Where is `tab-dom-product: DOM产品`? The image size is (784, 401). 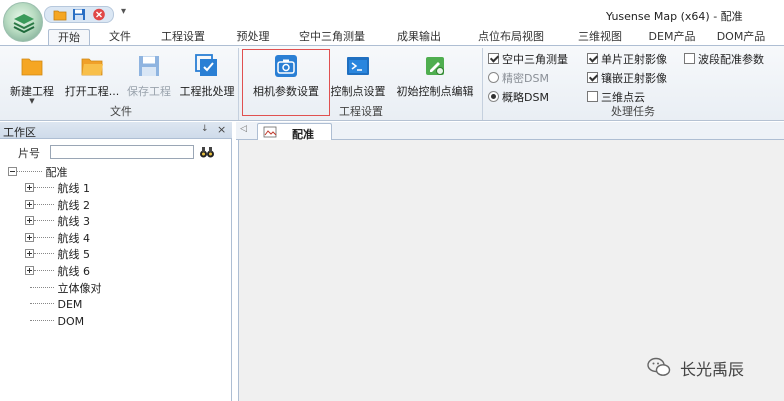
tab-dom-product: DOM产品 is located at coordinates (741, 37).